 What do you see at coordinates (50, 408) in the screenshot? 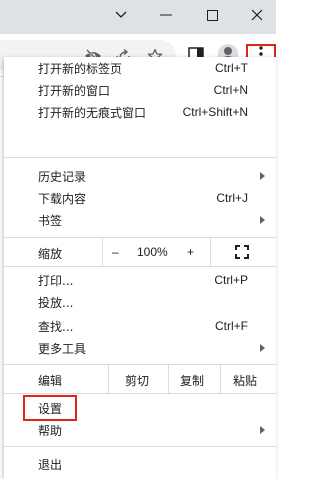
I see `settings-highlight` at bounding box center [50, 408].